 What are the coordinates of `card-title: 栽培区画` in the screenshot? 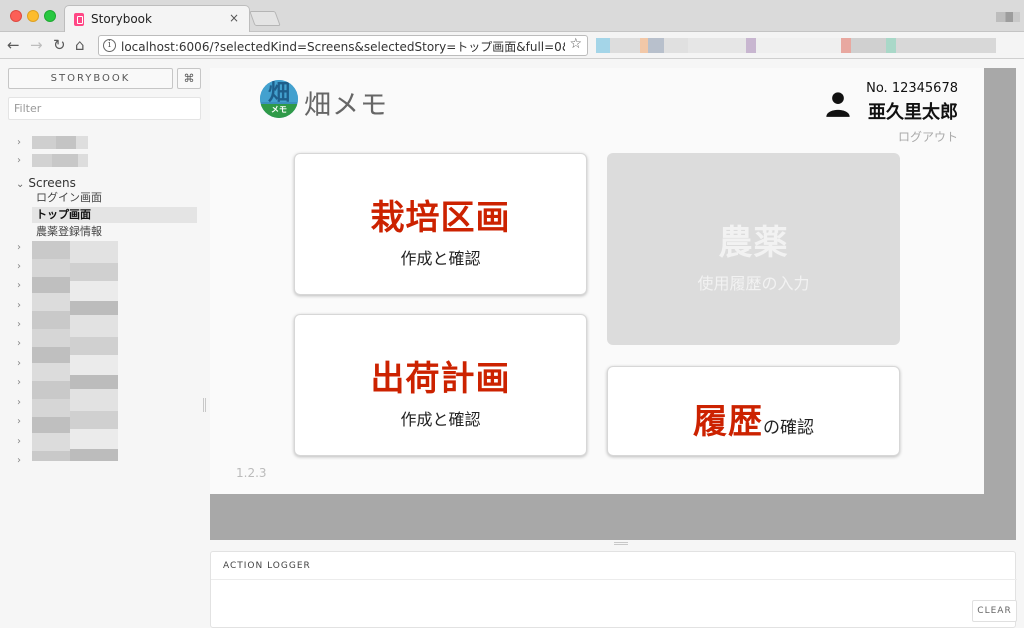 It's located at (440, 218).